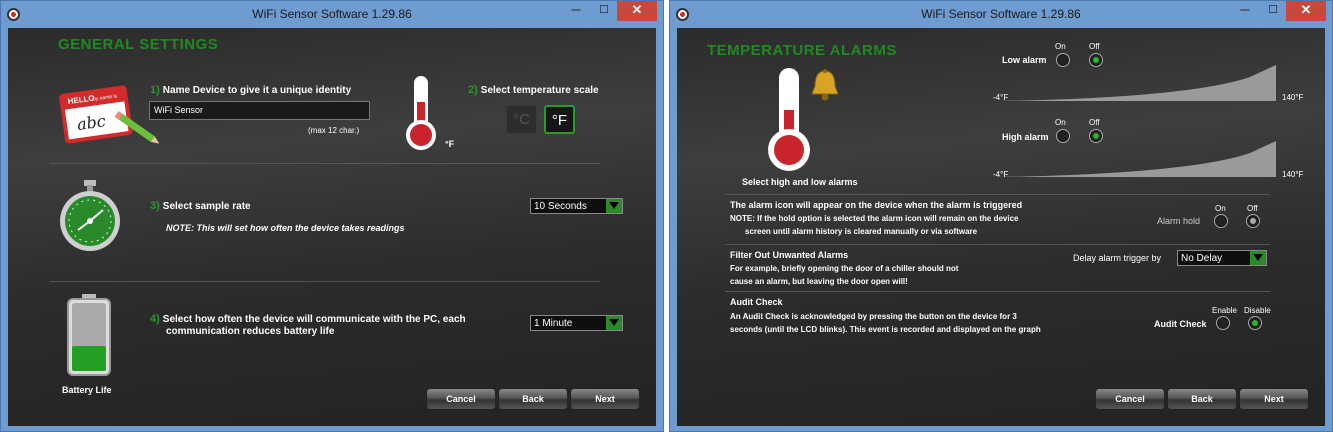 The image size is (1333, 432). Describe the element at coordinates (1180, 324) in the screenshot. I see `audit-check-label: Audit Check` at that location.